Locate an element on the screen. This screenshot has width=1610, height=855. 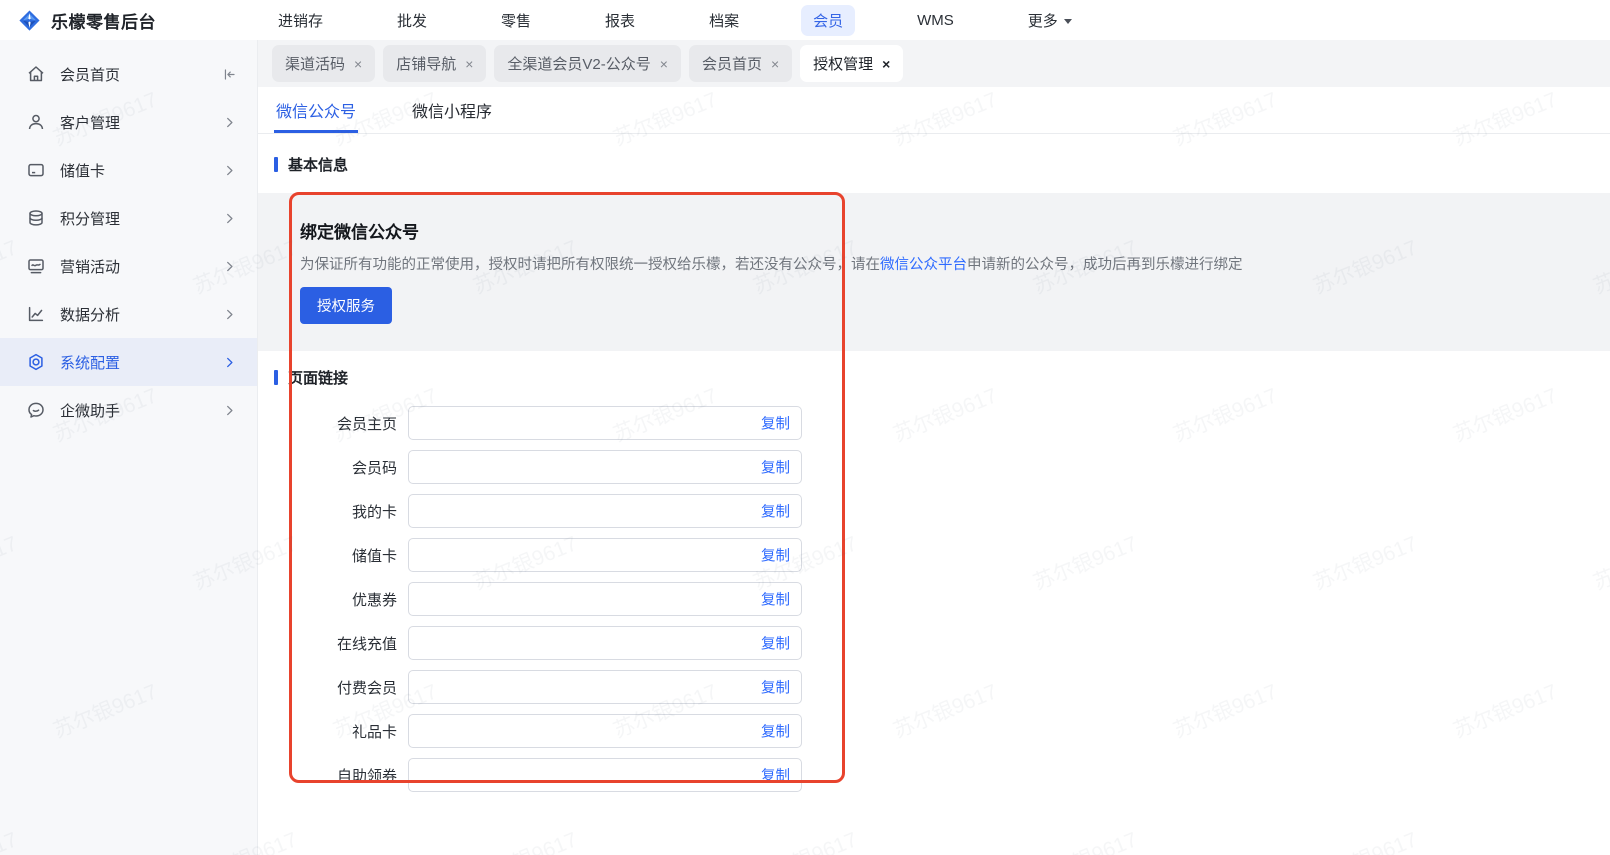
sidebar-item-2: 储值卡 is located at coordinates (128, 170).